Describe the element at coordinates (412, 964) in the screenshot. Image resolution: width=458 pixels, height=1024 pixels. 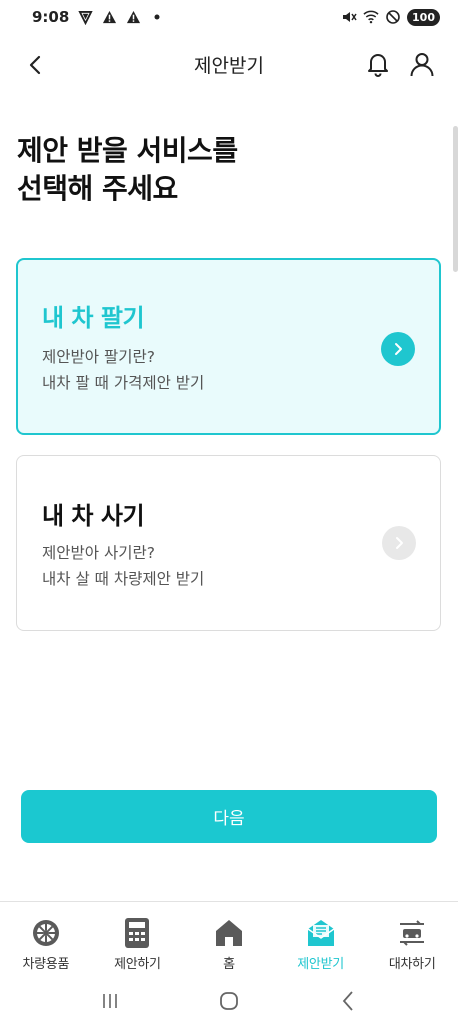
I see `nav-label: 대차하기` at that location.